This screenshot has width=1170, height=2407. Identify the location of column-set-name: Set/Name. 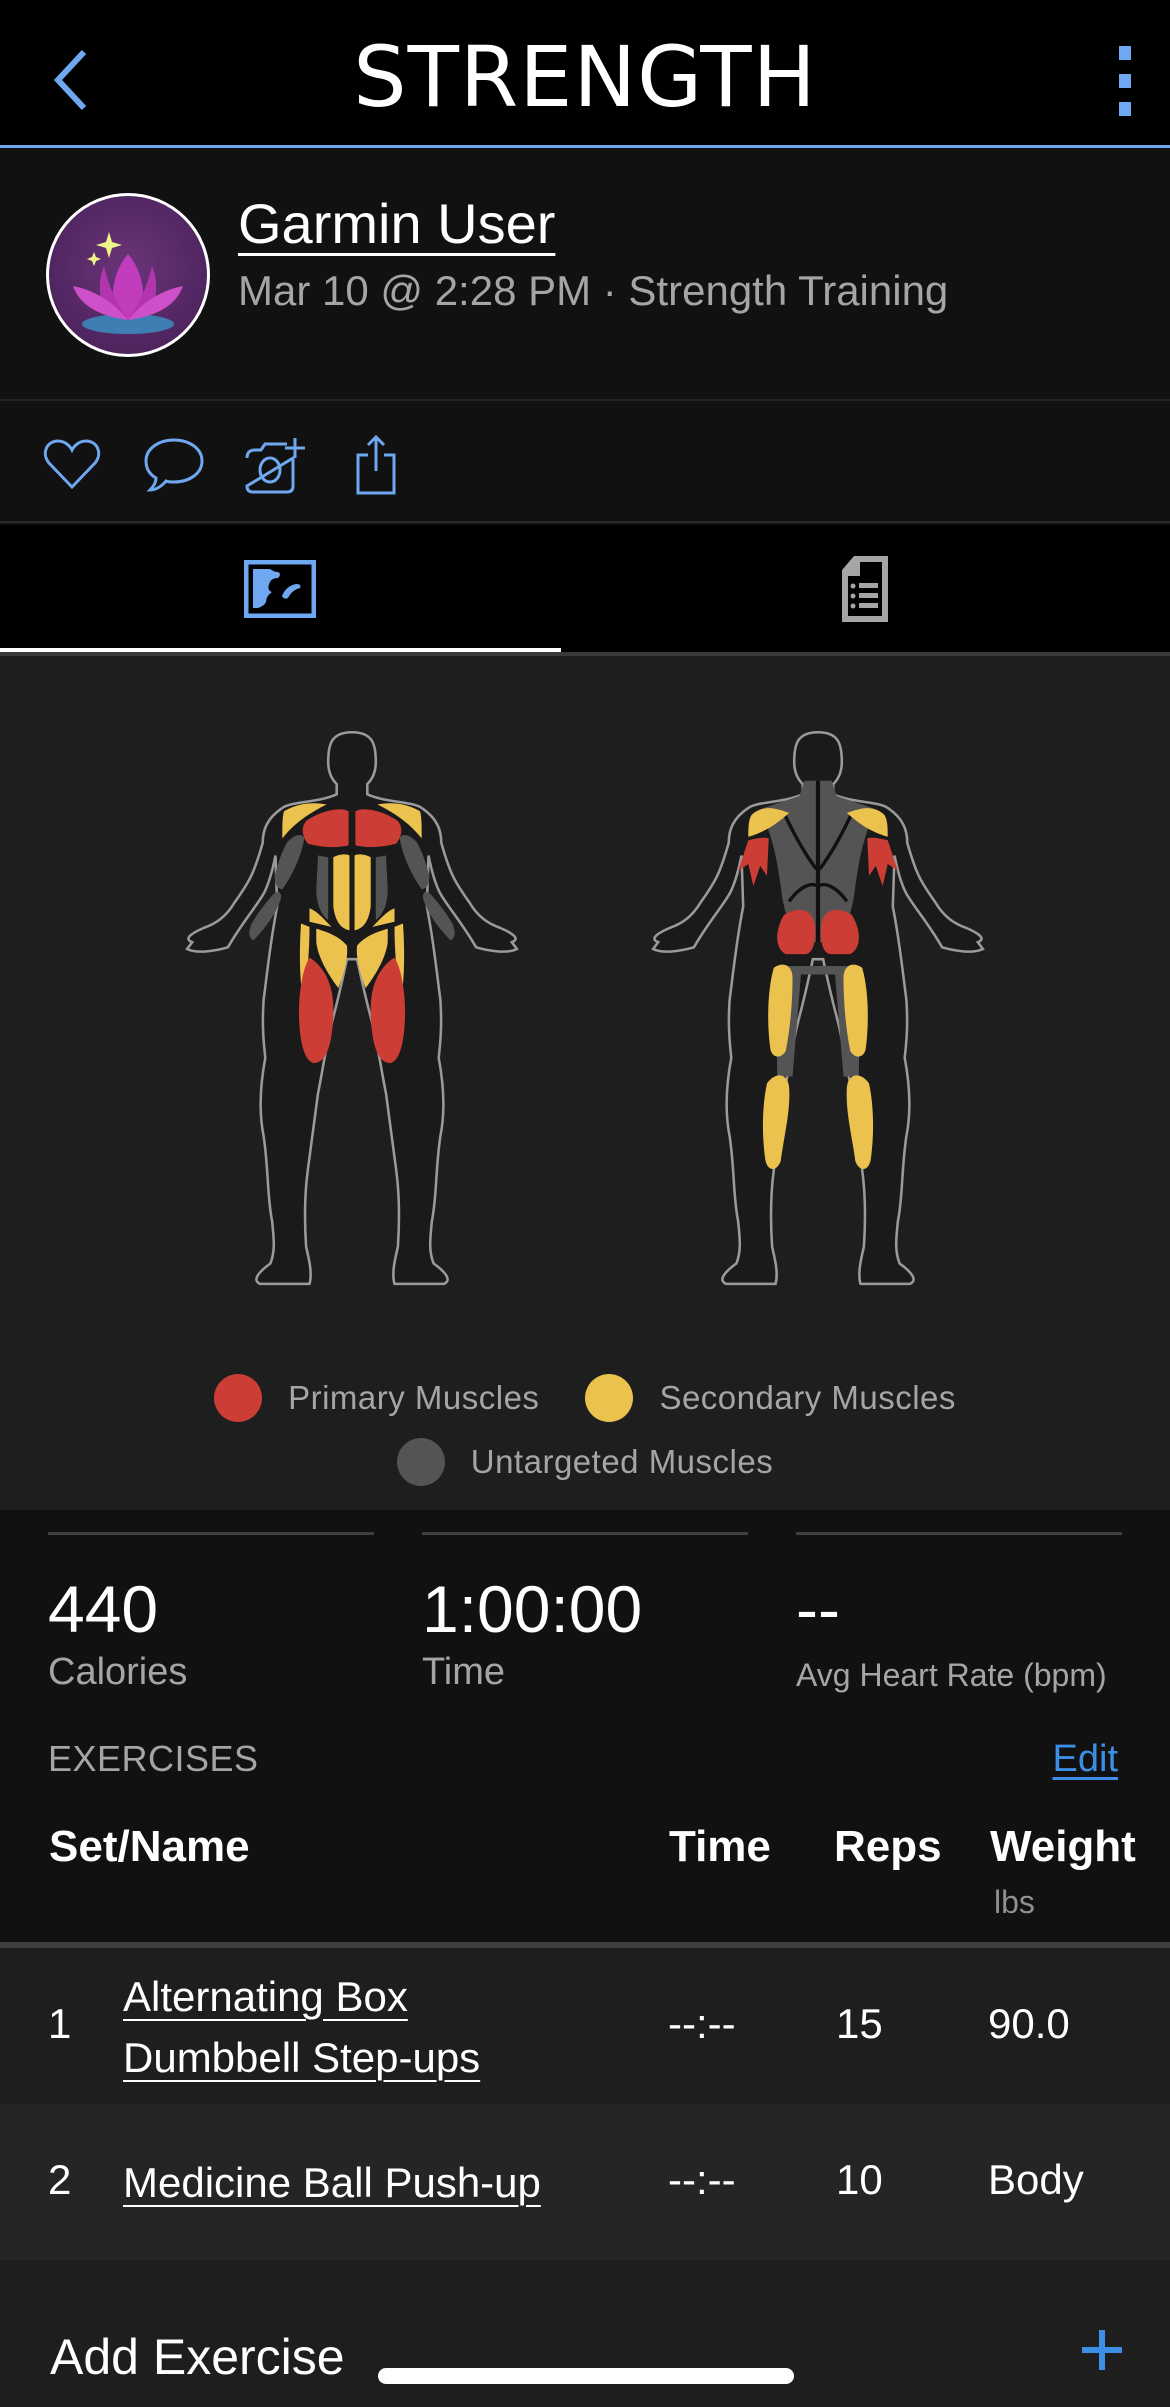
(149, 1846).